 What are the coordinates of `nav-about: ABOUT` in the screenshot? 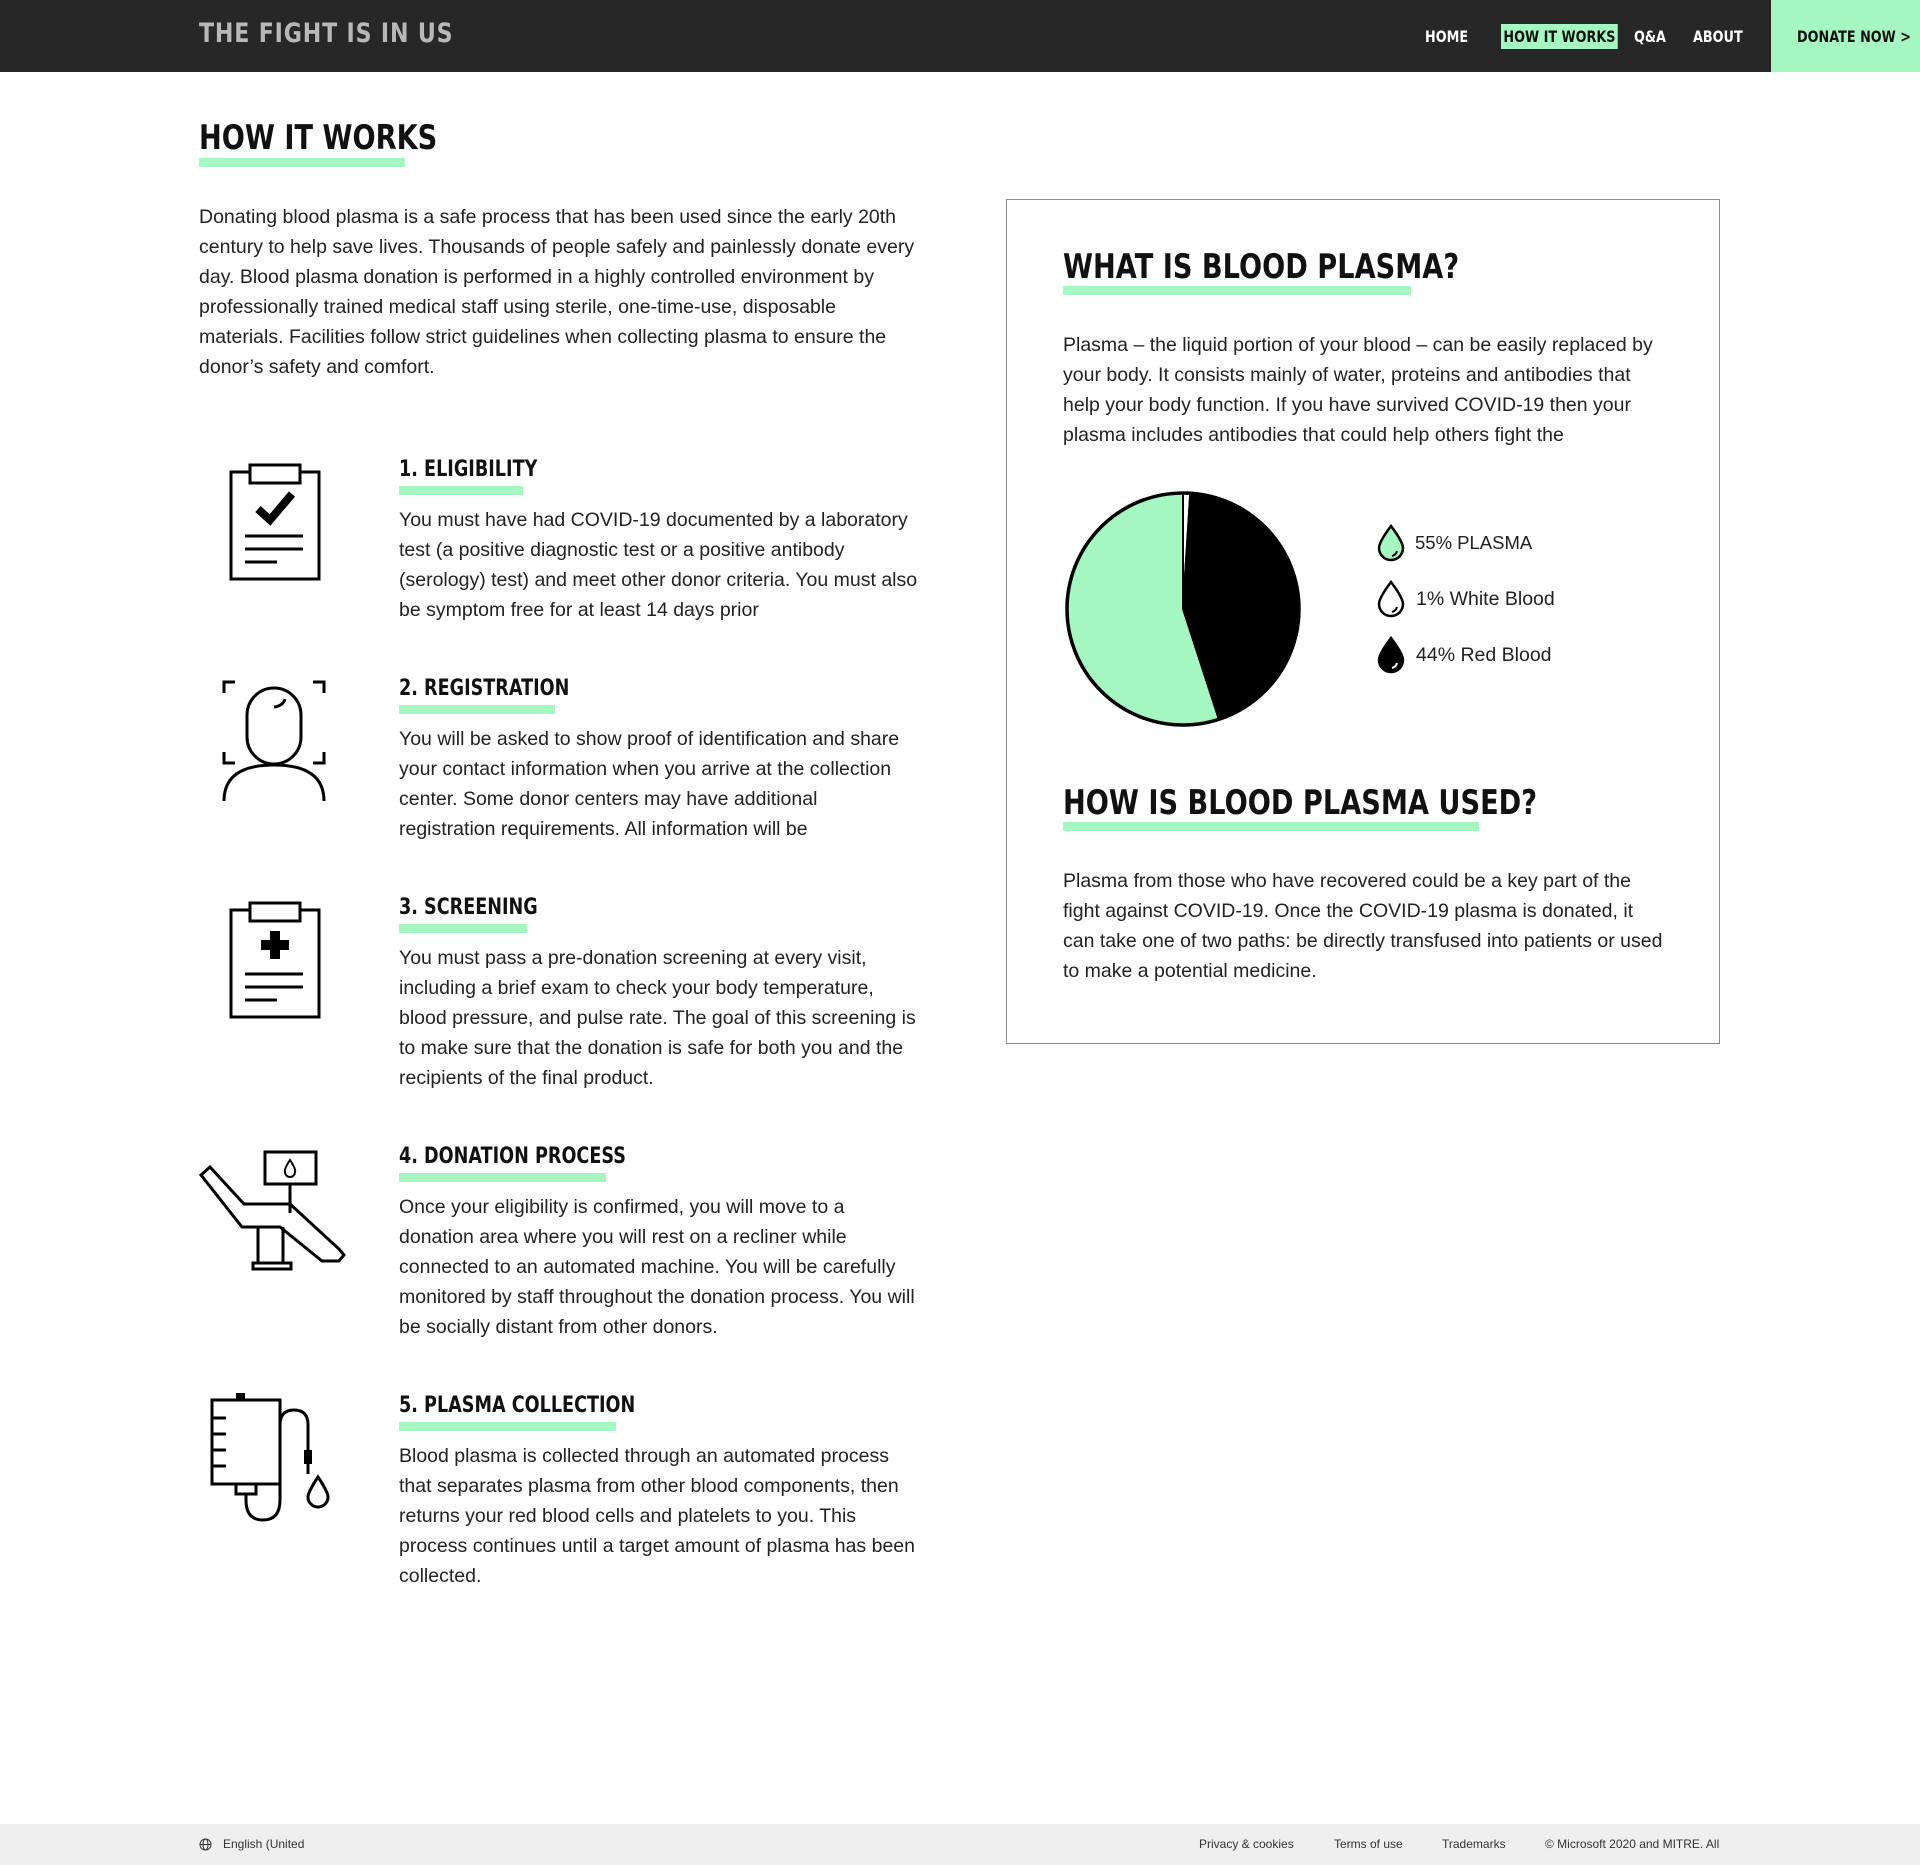 It's located at (1718, 36).